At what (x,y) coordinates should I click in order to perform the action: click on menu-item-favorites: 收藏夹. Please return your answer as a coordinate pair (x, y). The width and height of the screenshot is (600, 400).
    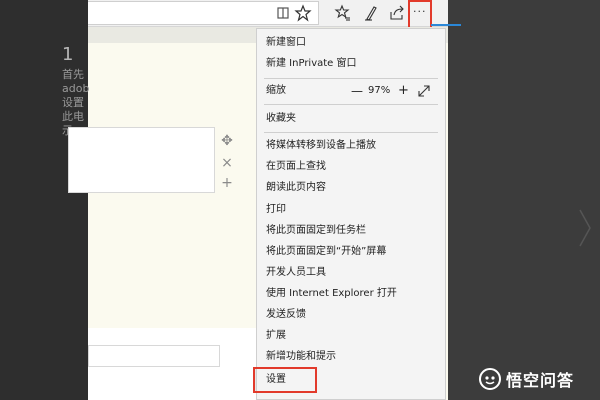
    Looking at the image, I should click on (351, 119).